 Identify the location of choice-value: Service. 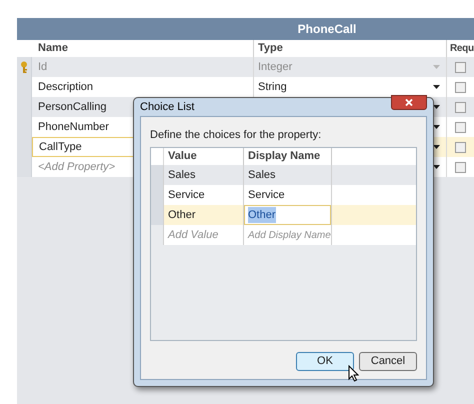
(186, 195).